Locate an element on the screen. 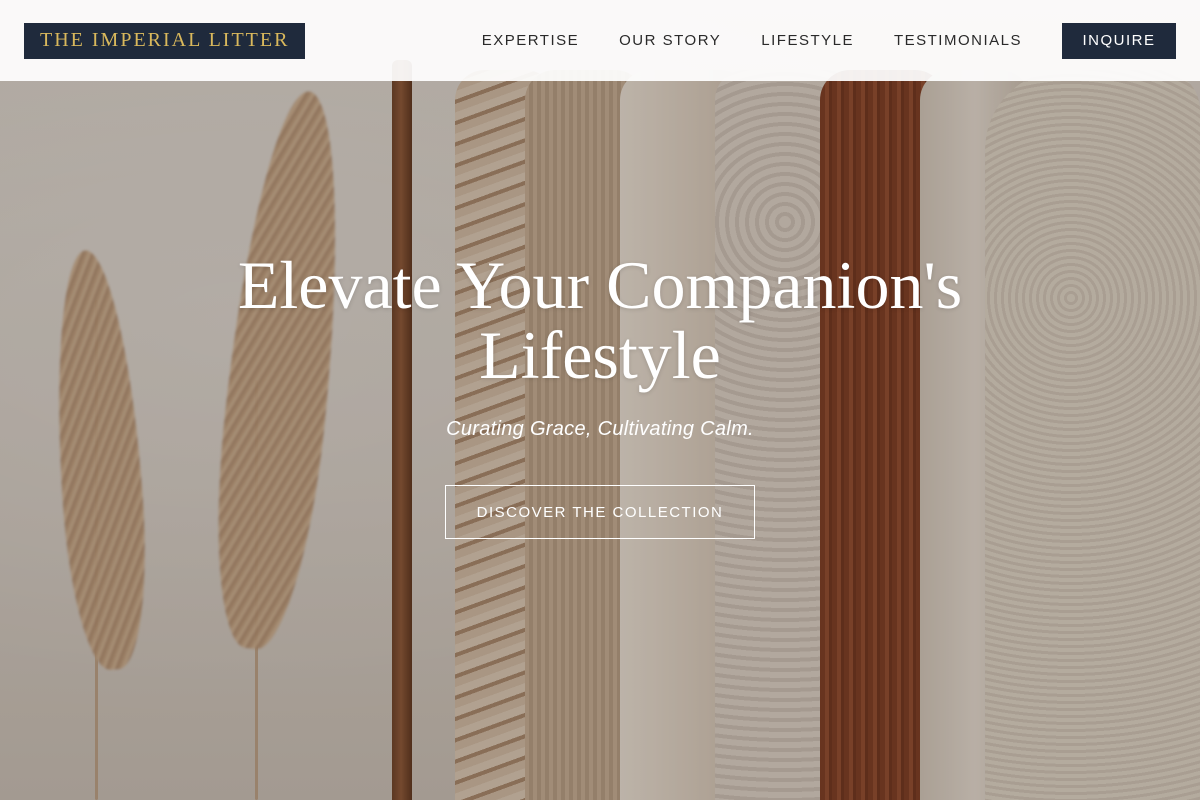  discover-collection-button: DISCOVER THE COLLECTION is located at coordinates (600, 512).